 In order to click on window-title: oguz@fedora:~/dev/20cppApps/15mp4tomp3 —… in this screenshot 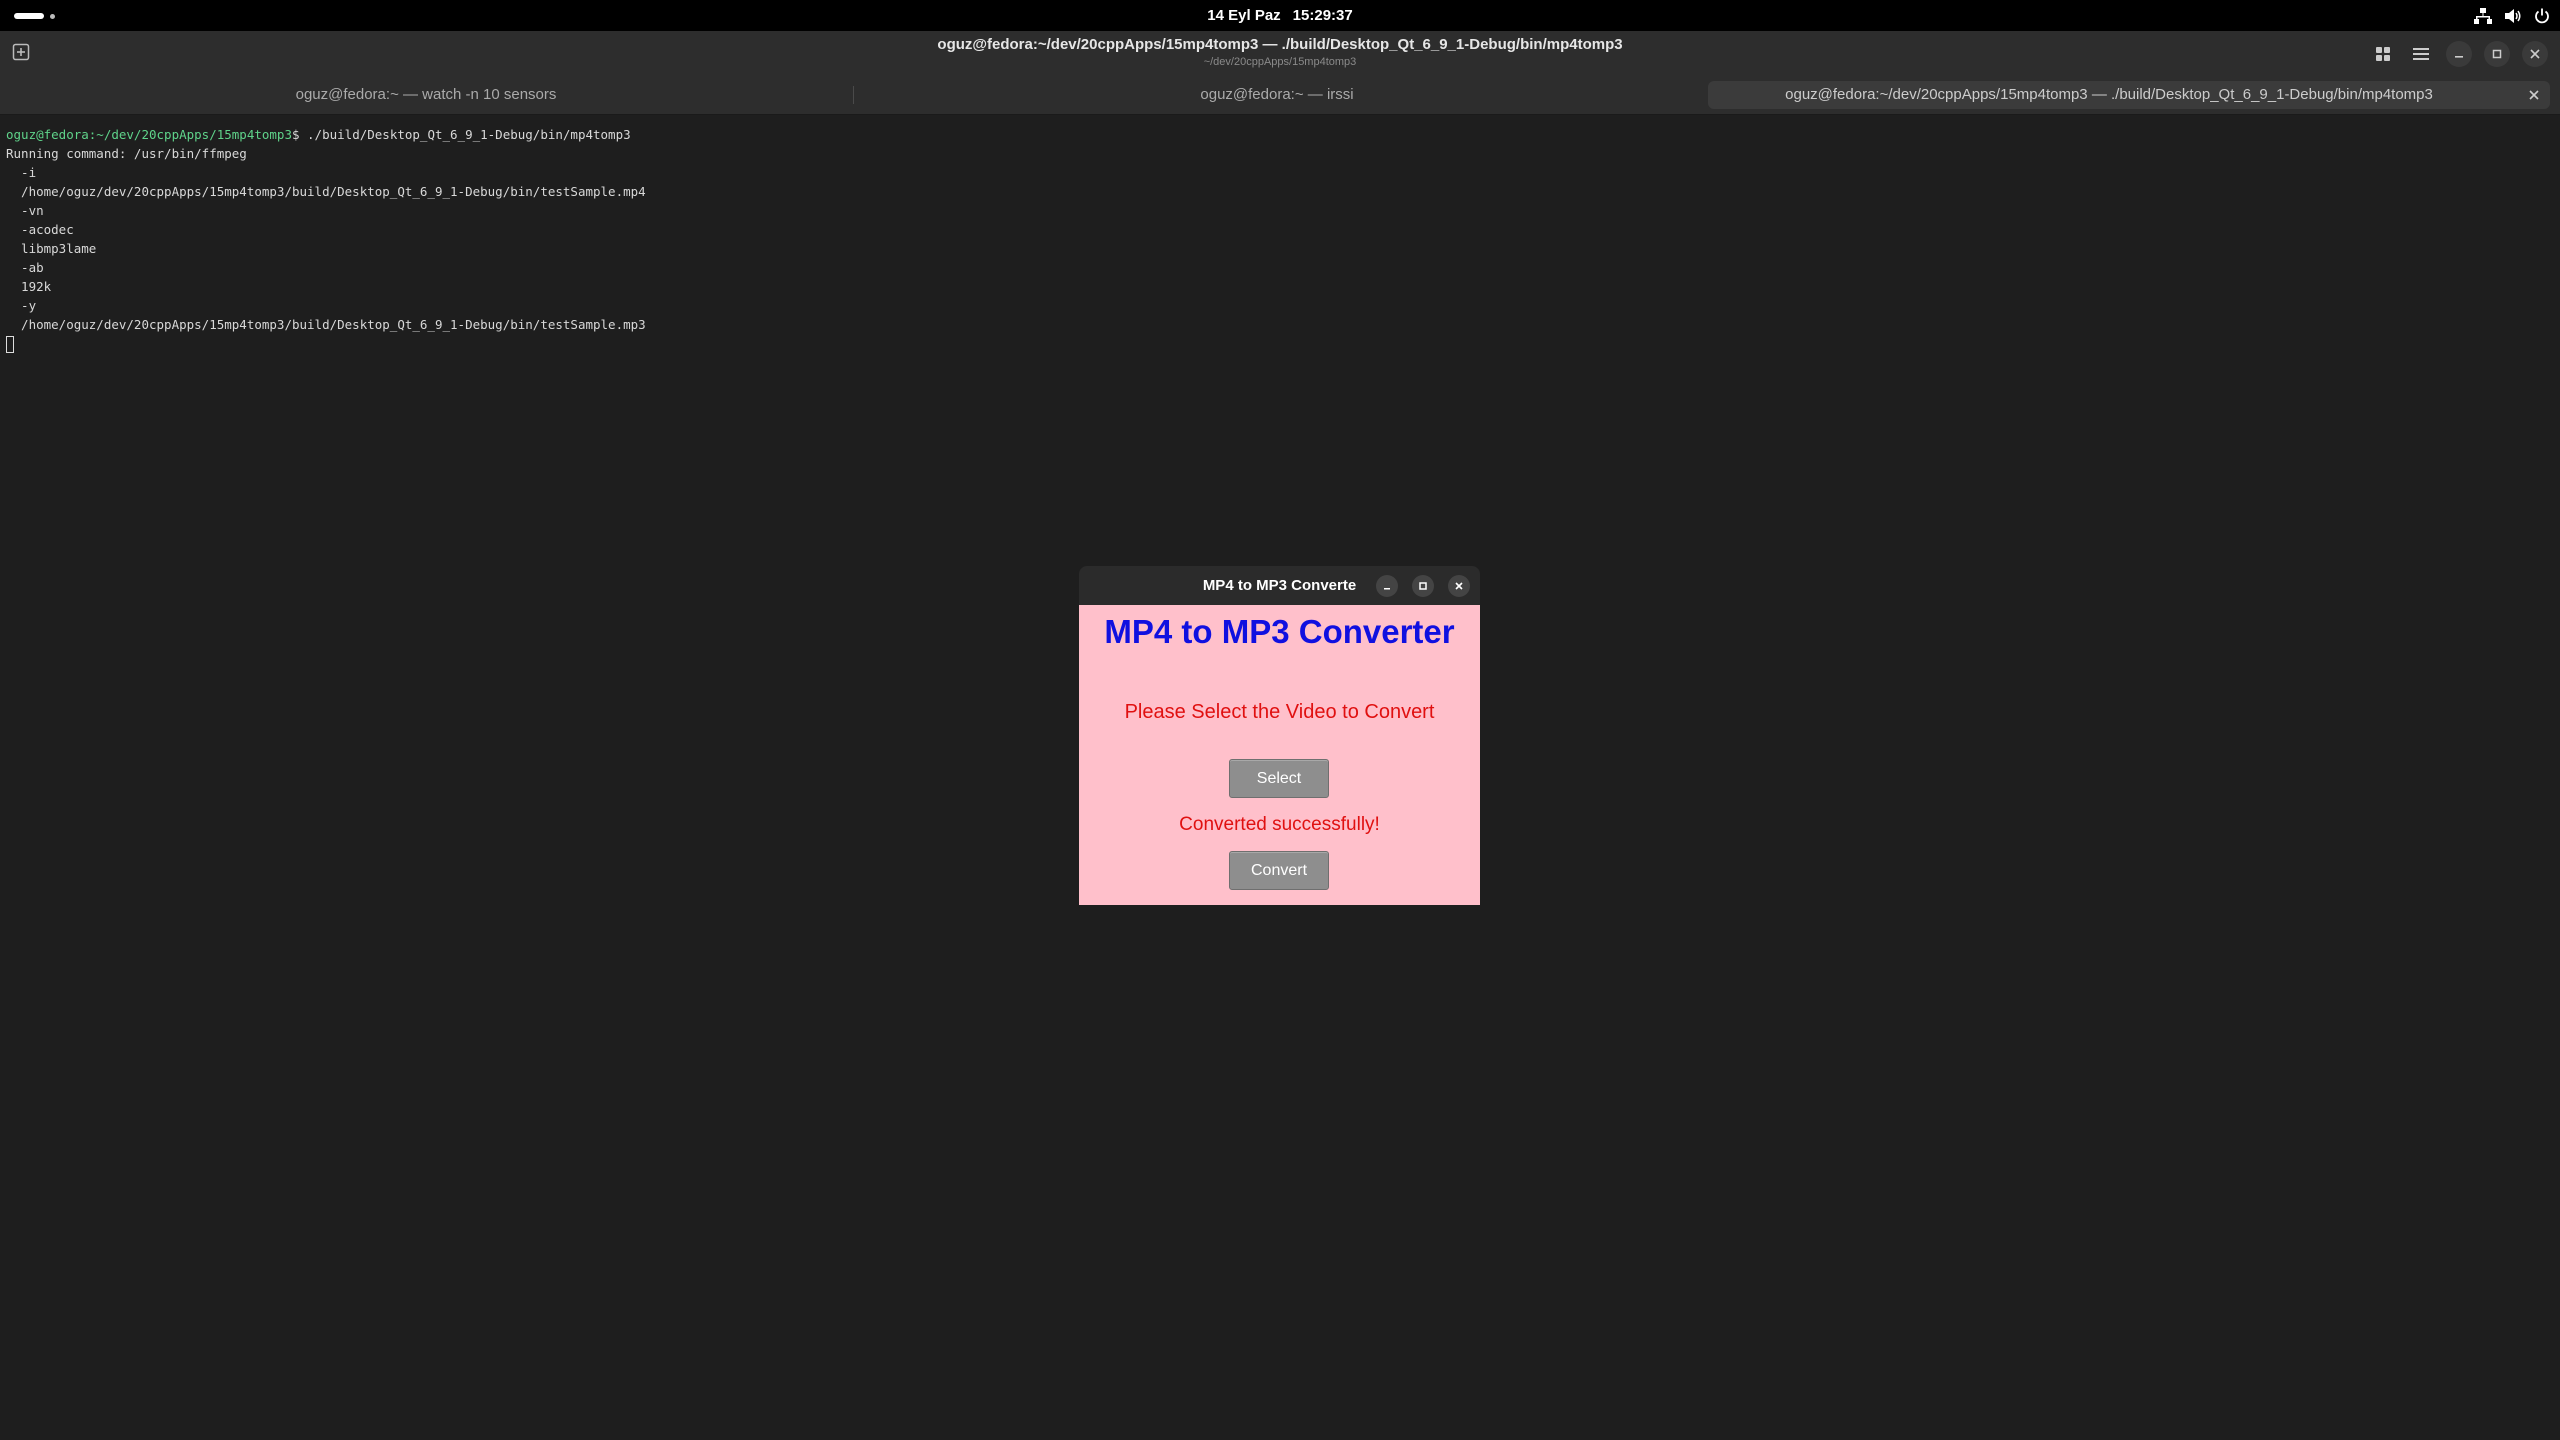, I will do `click(1280, 44)`.